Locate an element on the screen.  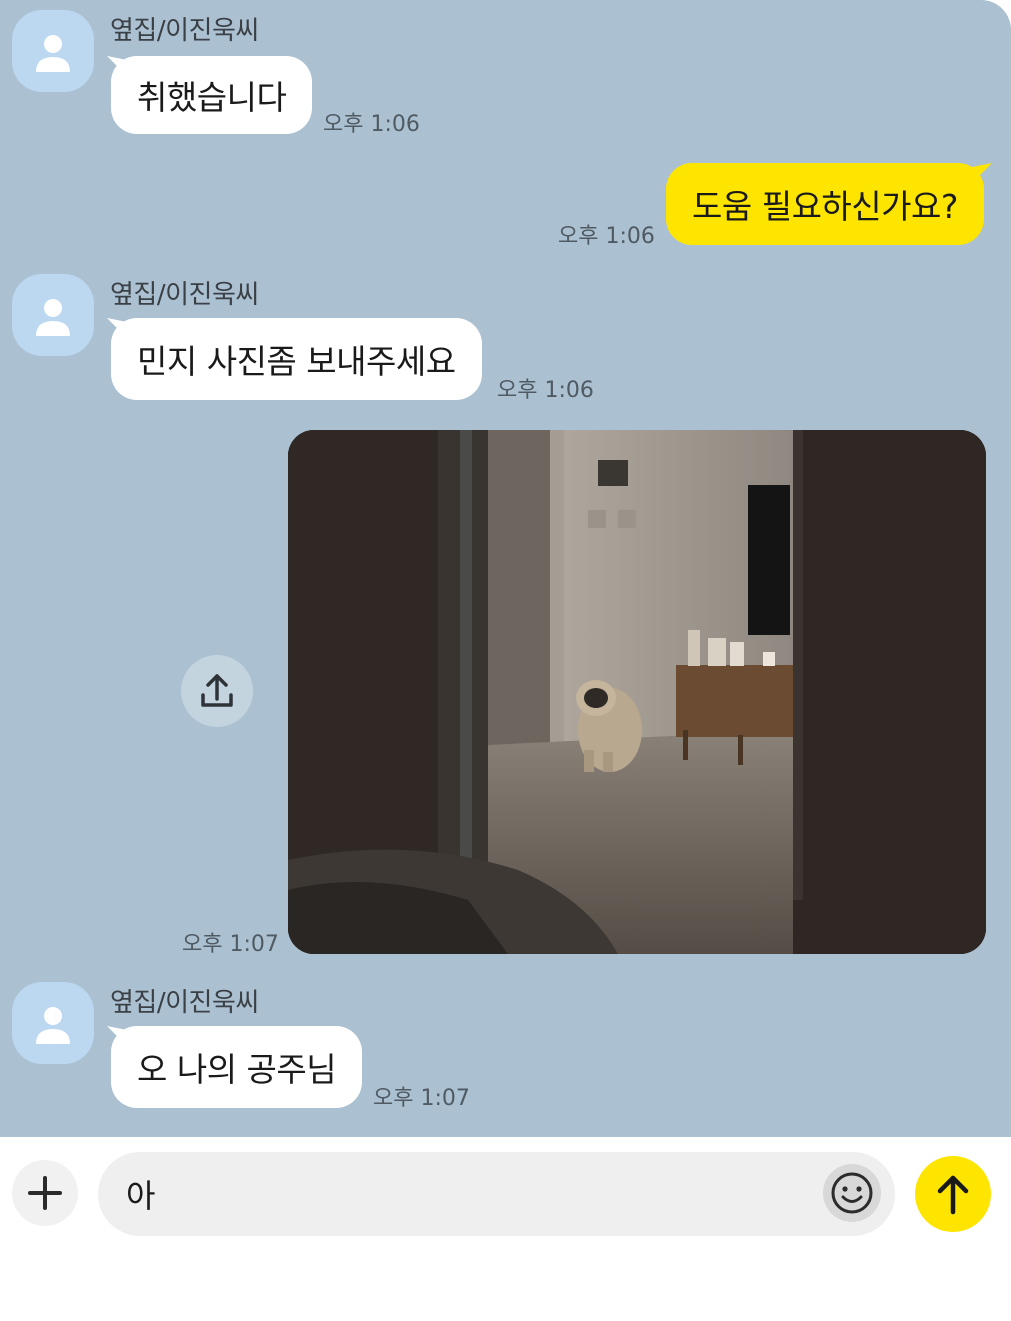
bubble-tail is located at coordinates (982, 173).